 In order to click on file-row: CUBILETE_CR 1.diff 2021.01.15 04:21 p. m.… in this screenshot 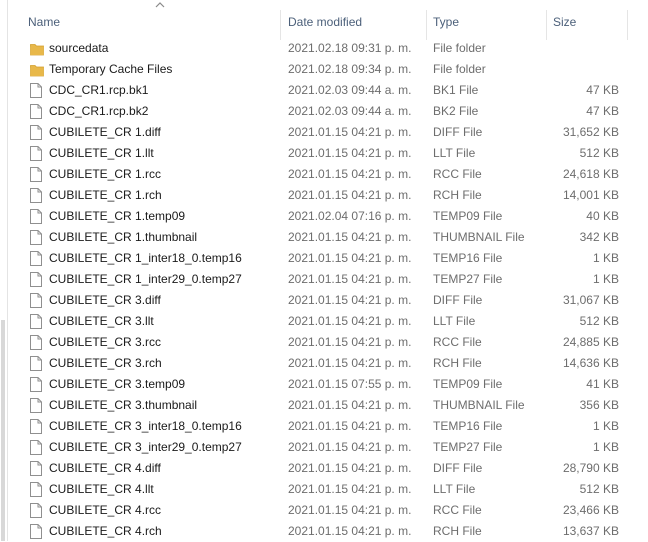, I will do `click(328, 132)`.